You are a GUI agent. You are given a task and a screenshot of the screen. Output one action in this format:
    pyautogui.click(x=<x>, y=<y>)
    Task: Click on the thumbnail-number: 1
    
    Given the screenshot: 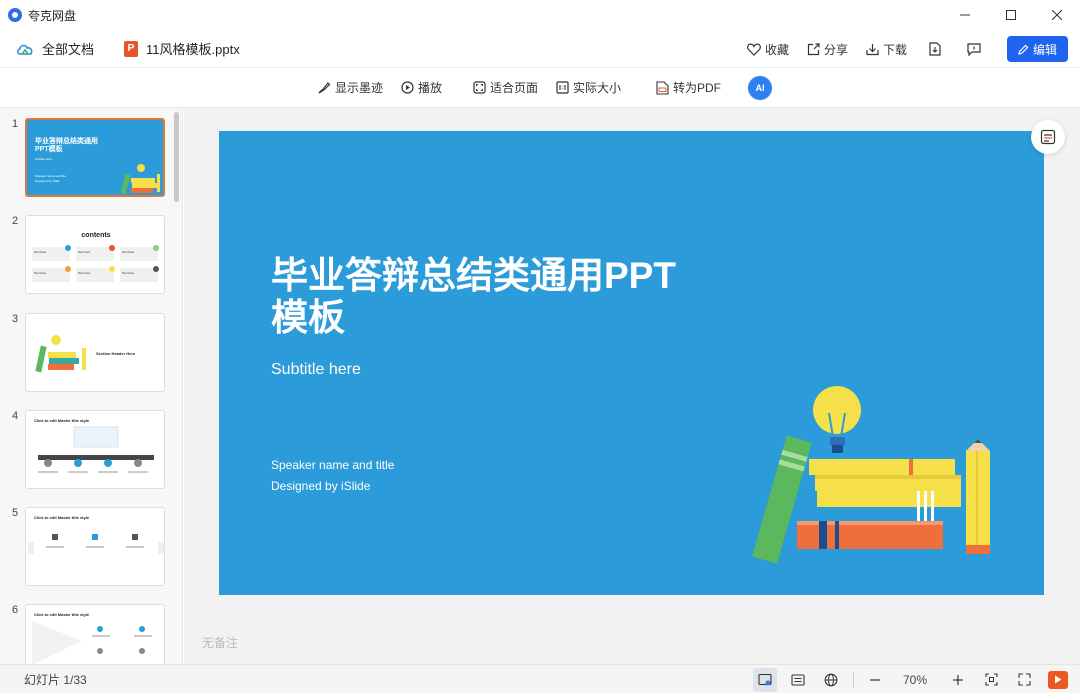 What is the action you would take?
    pyautogui.click(x=15, y=124)
    